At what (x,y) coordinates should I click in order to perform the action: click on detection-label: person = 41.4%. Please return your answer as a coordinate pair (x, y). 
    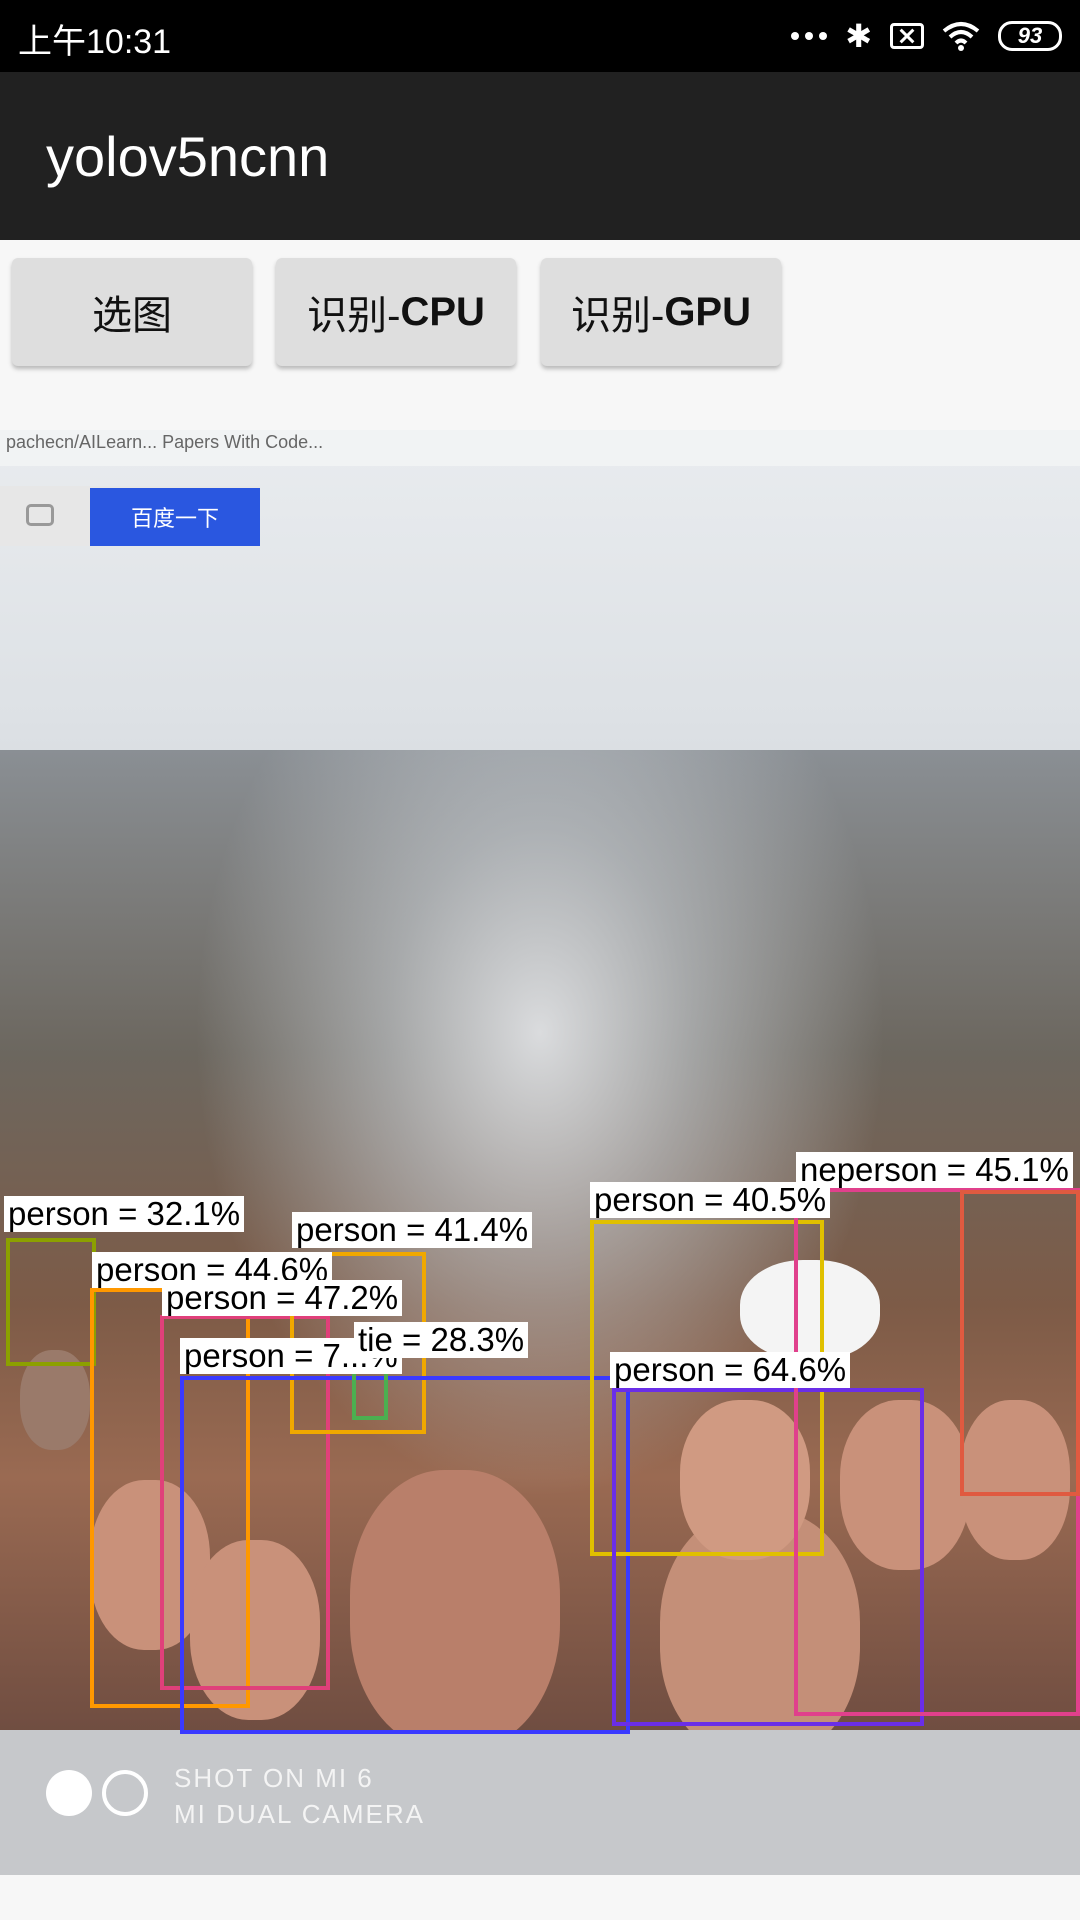
    Looking at the image, I should click on (412, 1230).